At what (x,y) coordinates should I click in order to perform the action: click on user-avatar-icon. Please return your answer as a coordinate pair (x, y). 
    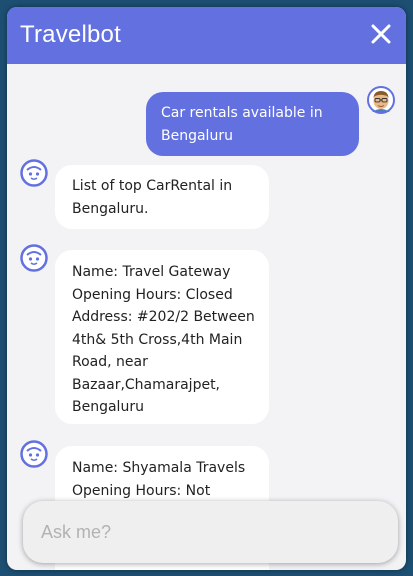
    Looking at the image, I should click on (381, 100).